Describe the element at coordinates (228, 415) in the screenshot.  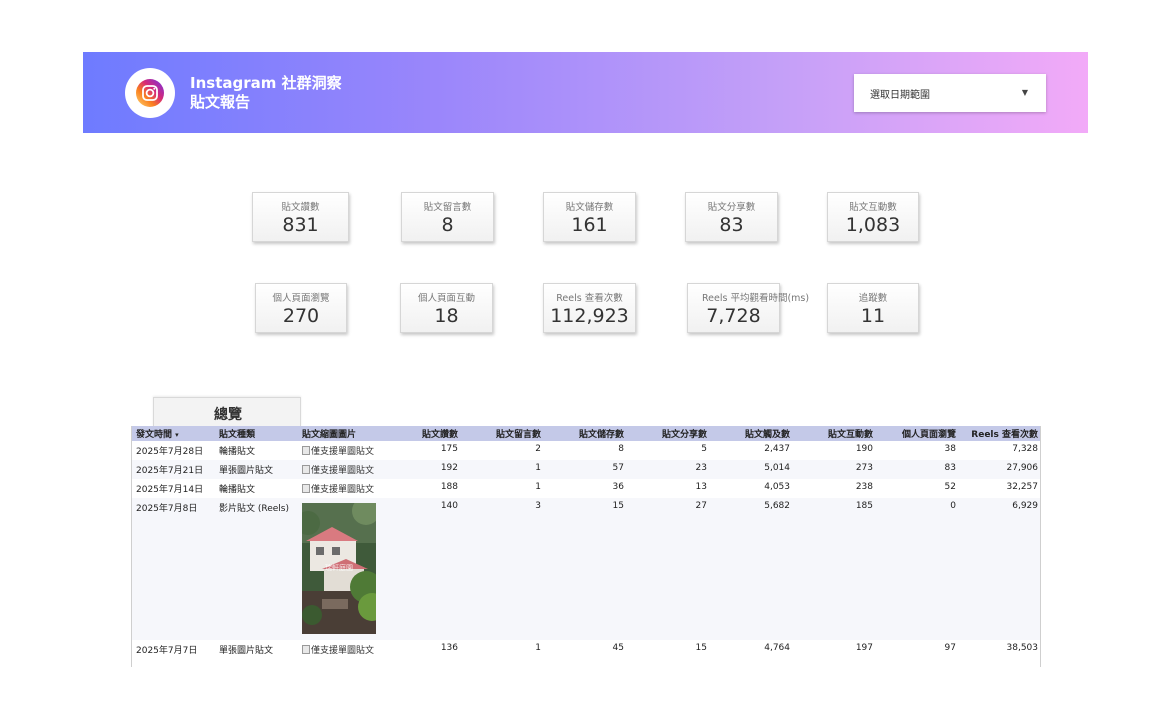
I see `tab-overview-label: 總覽` at that location.